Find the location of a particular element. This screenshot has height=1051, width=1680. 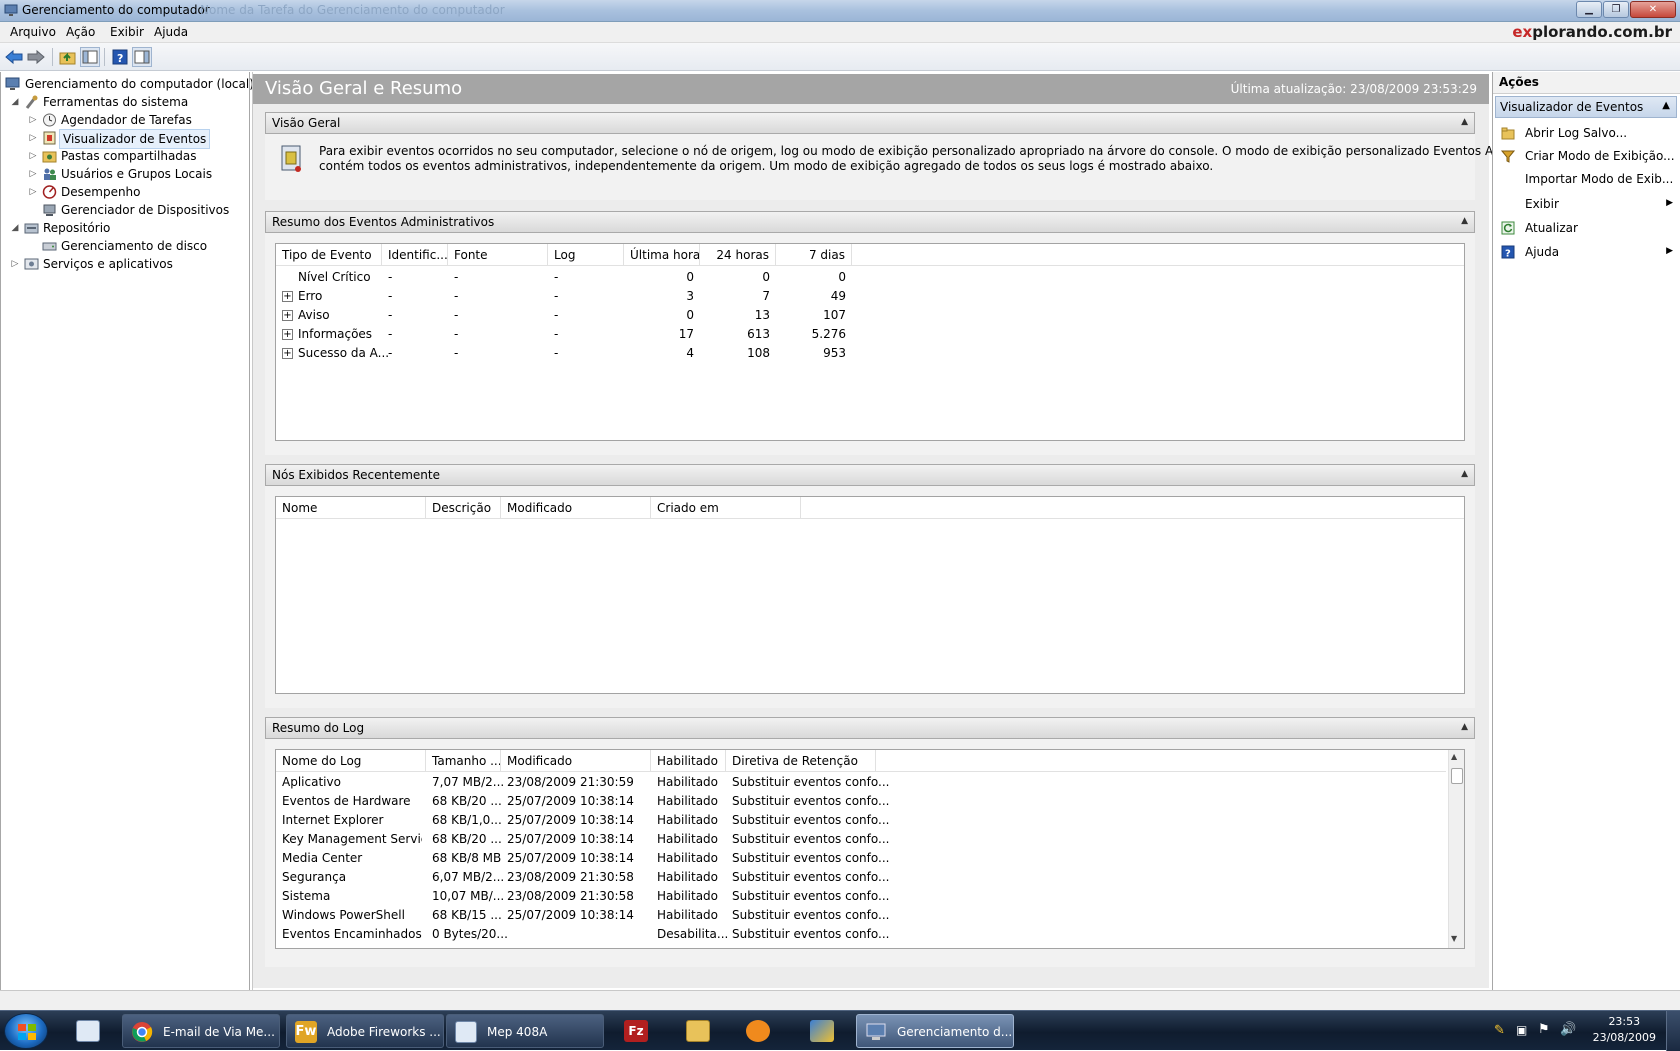

table-row: + Informações - - - 17 613 5.276 is located at coordinates (870, 335).